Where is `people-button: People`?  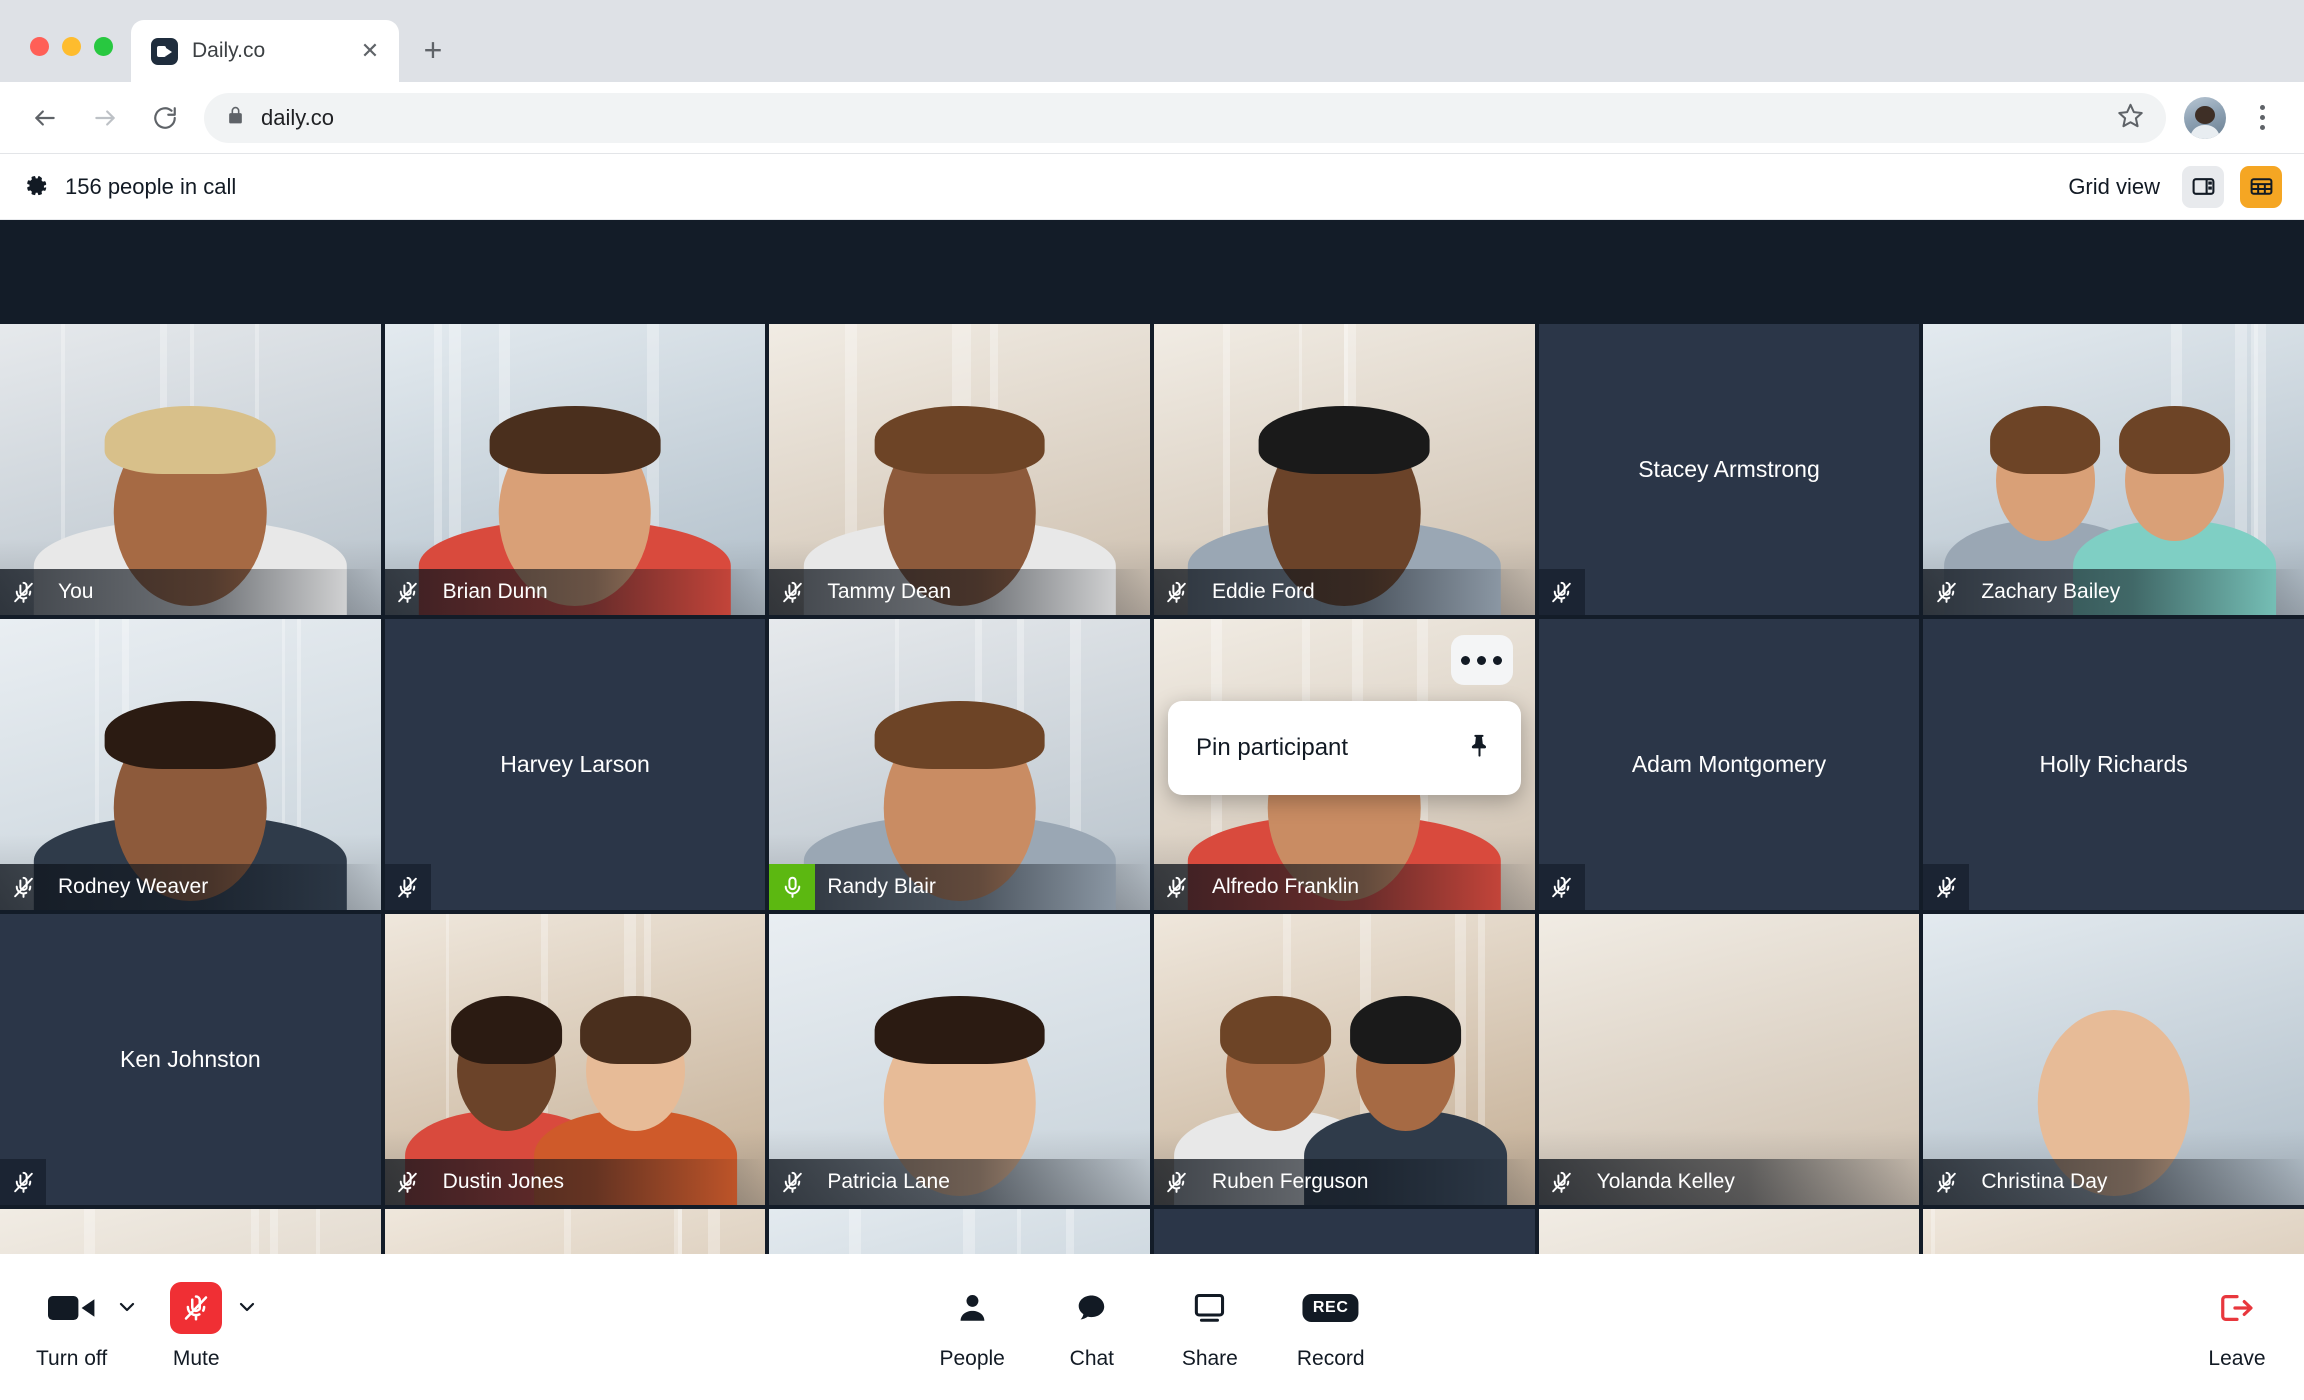
people-button: People is located at coordinates (972, 1327).